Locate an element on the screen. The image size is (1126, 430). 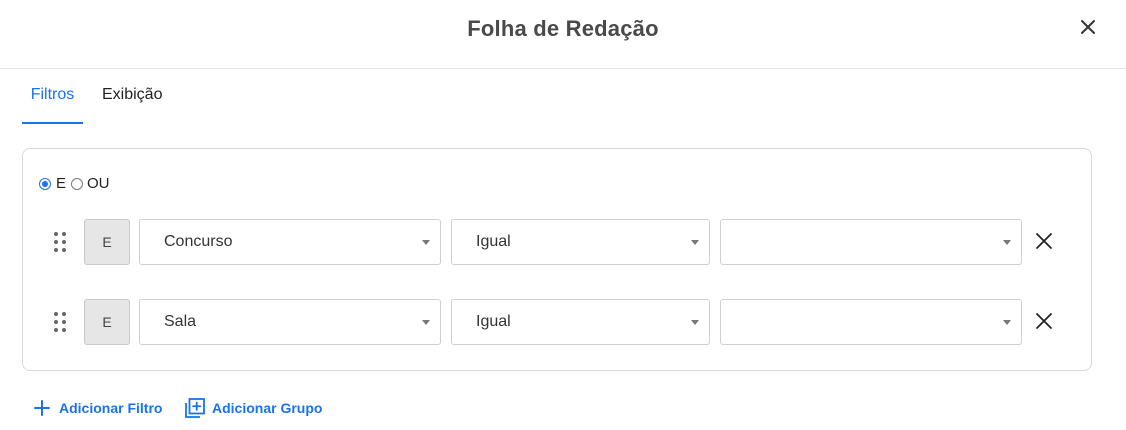
close-button is located at coordinates (1088, 27).